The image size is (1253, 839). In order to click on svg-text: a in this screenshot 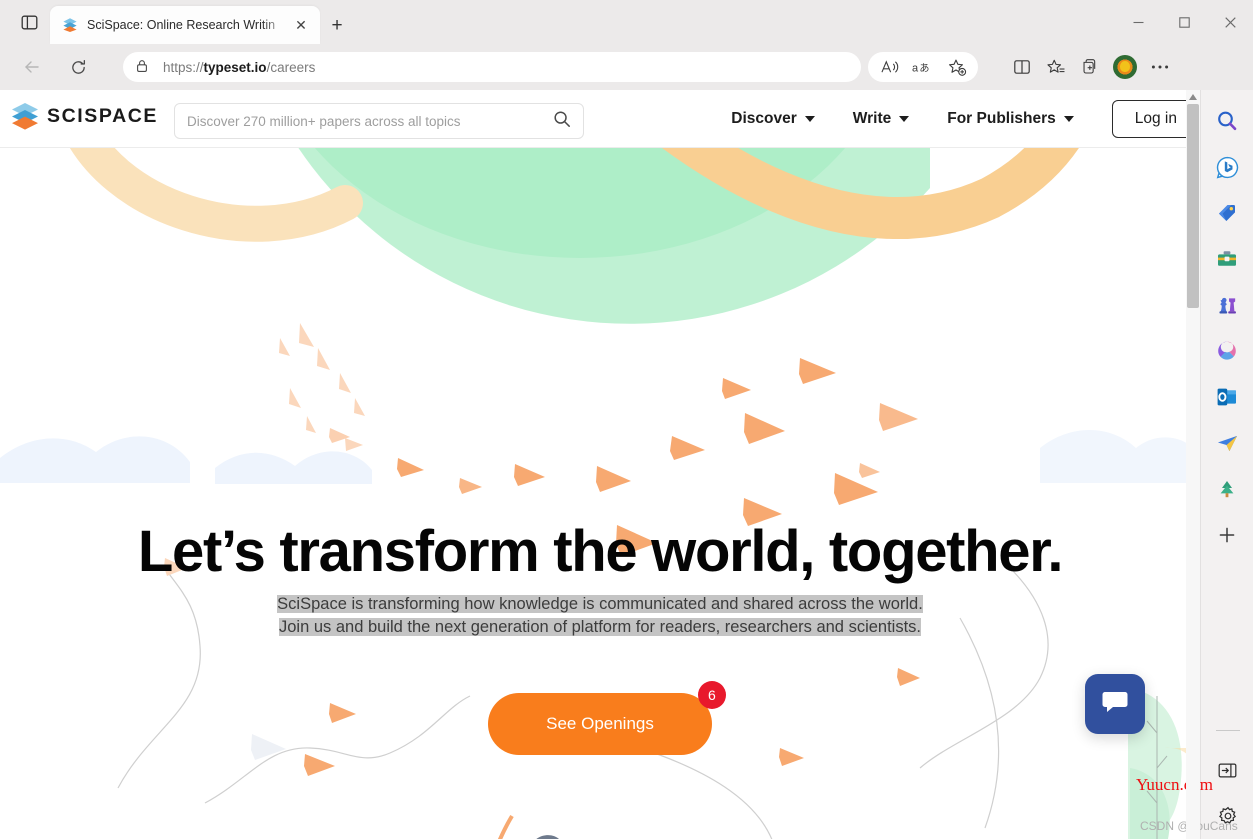, I will do `click(915, 69)`.